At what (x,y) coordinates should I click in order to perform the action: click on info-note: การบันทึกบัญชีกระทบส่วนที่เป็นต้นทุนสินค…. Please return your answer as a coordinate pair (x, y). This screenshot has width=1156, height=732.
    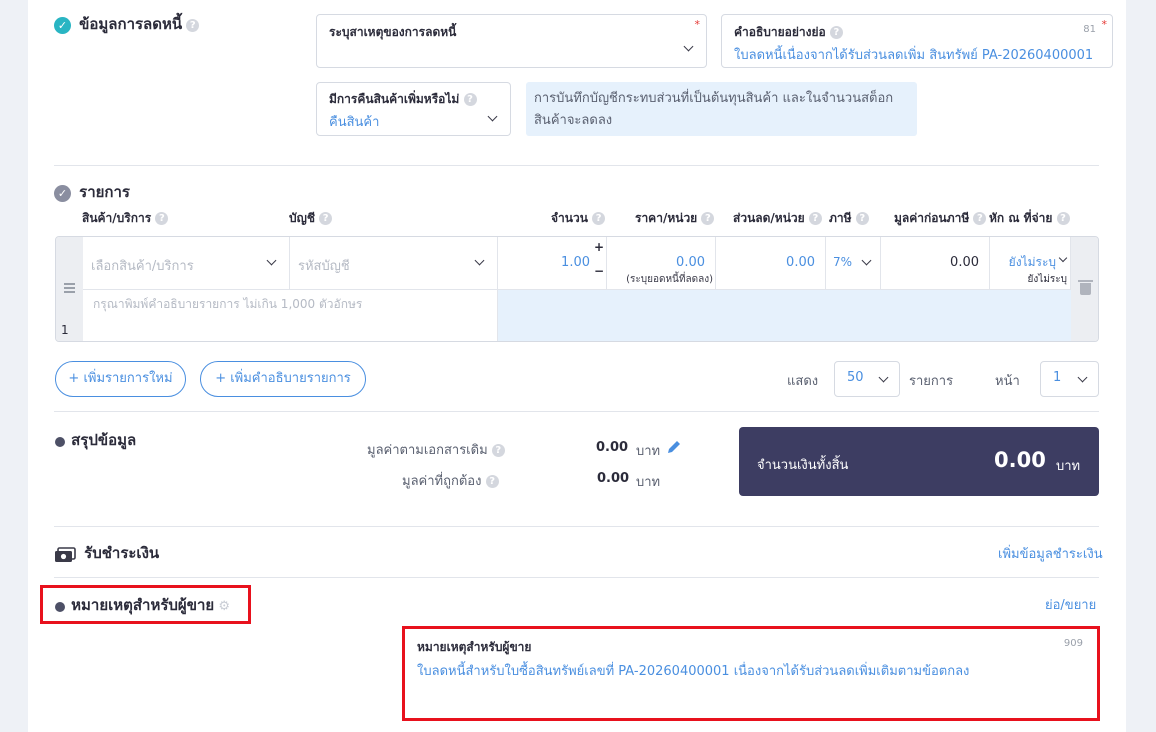
    Looking at the image, I should click on (721, 109).